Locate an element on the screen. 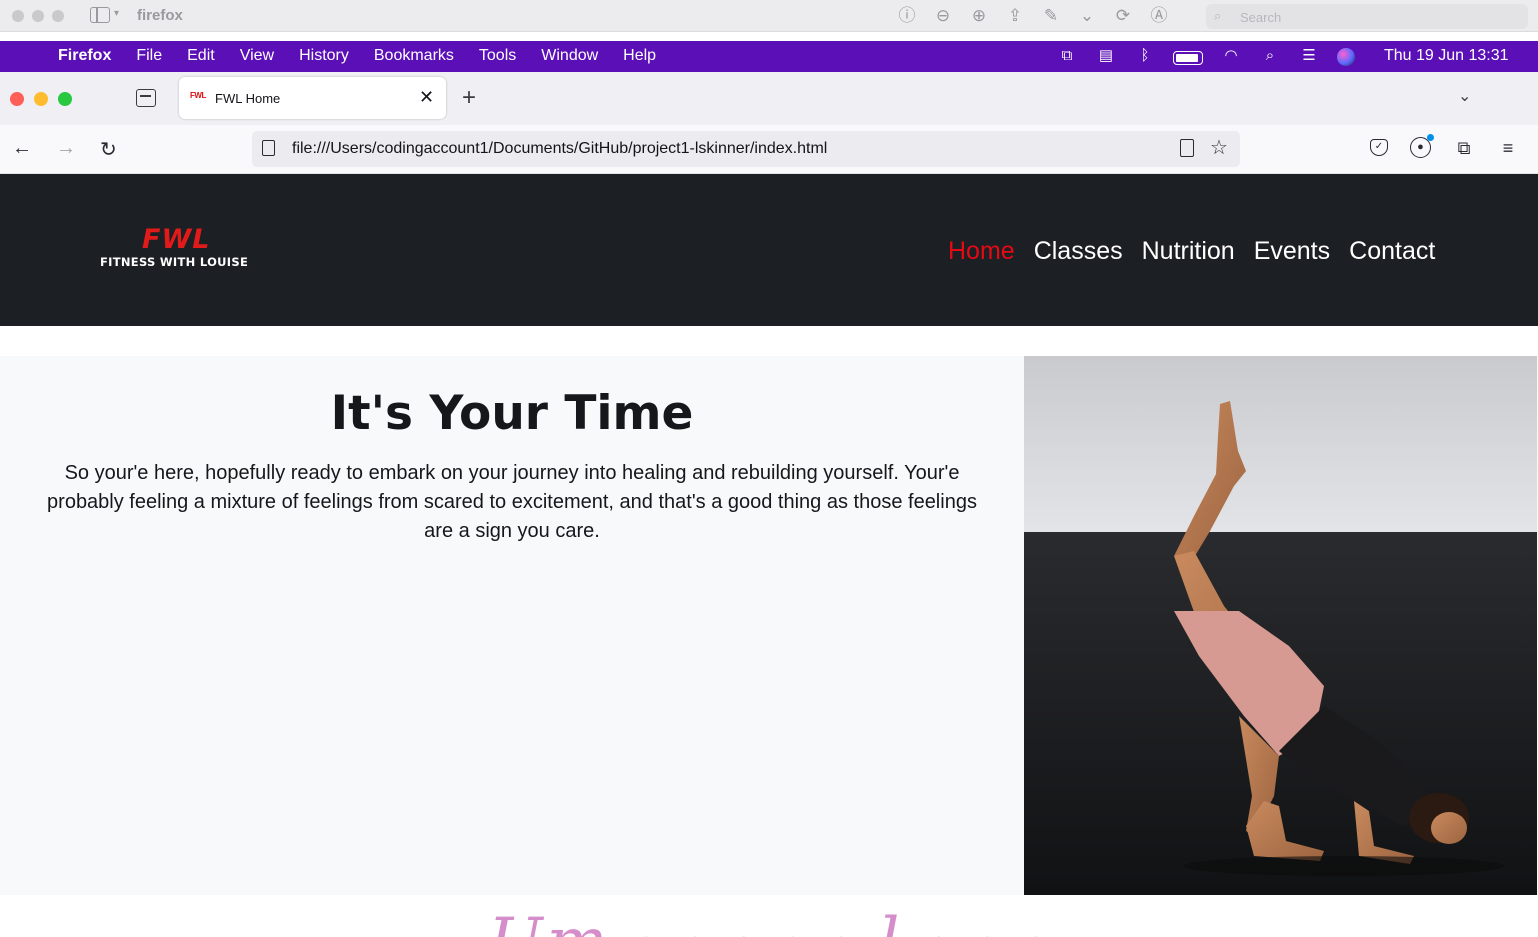  tab-favicon: FWL is located at coordinates (198, 95).